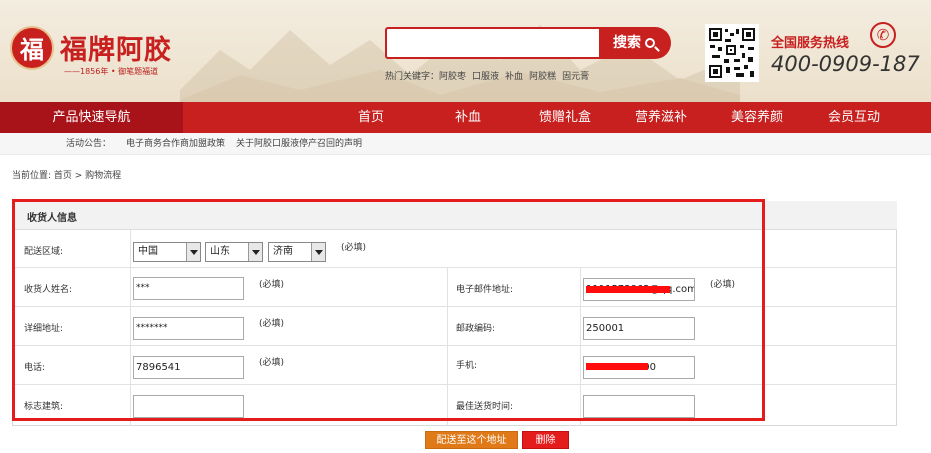  What do you see at coordinates (175, 144) in the screenshot?
I see `notice-link: 电子商务合作商加盟政策` at bounding box center [175, 144].